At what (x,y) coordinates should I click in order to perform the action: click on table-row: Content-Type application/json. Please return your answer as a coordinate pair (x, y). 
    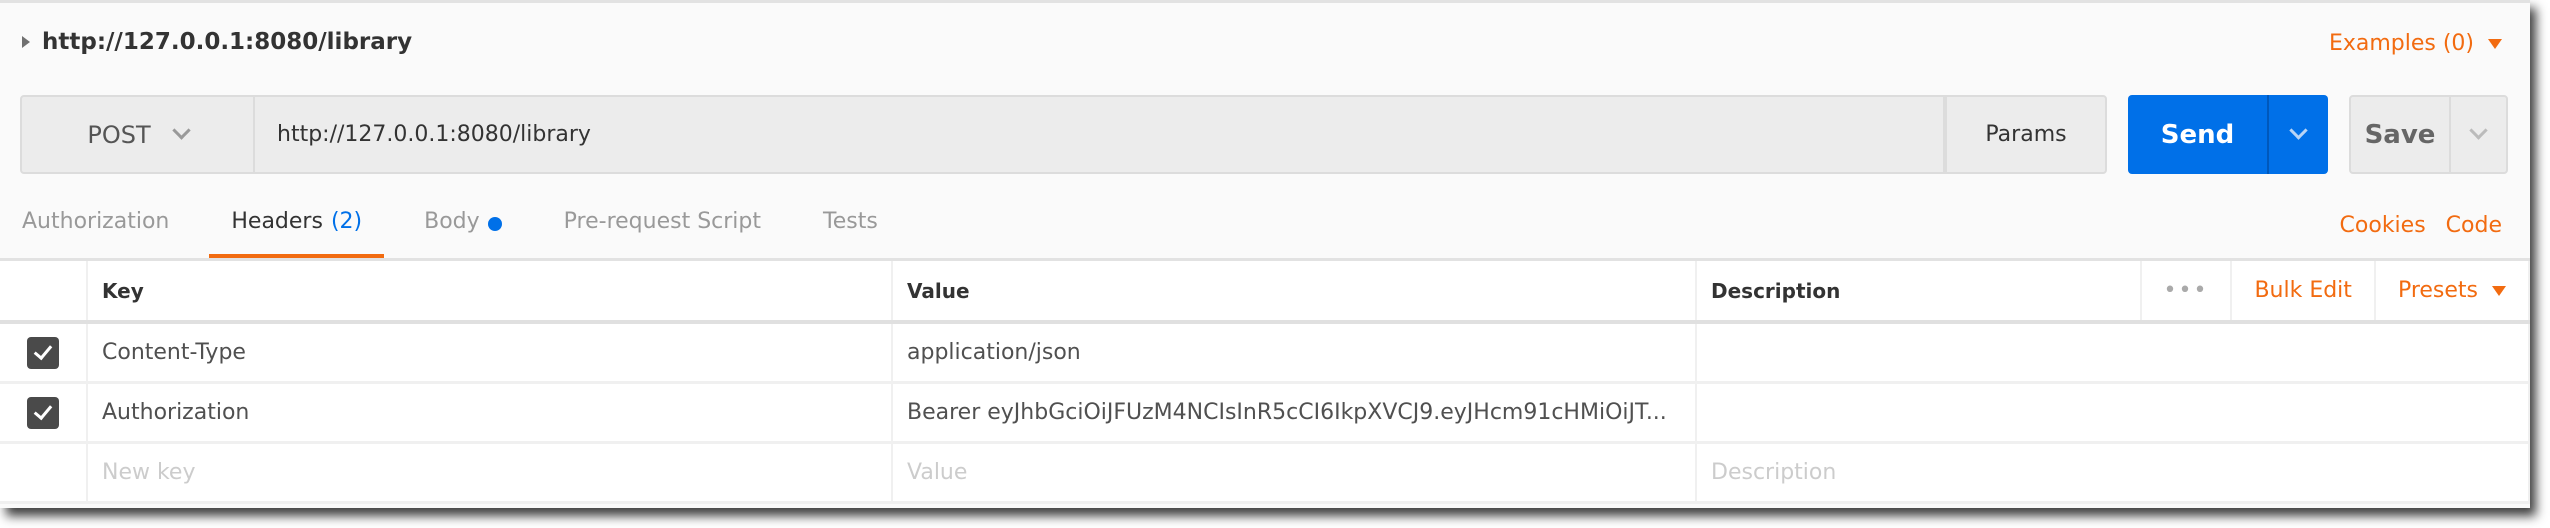
    Looking at the image, I should click on (1265, 354).